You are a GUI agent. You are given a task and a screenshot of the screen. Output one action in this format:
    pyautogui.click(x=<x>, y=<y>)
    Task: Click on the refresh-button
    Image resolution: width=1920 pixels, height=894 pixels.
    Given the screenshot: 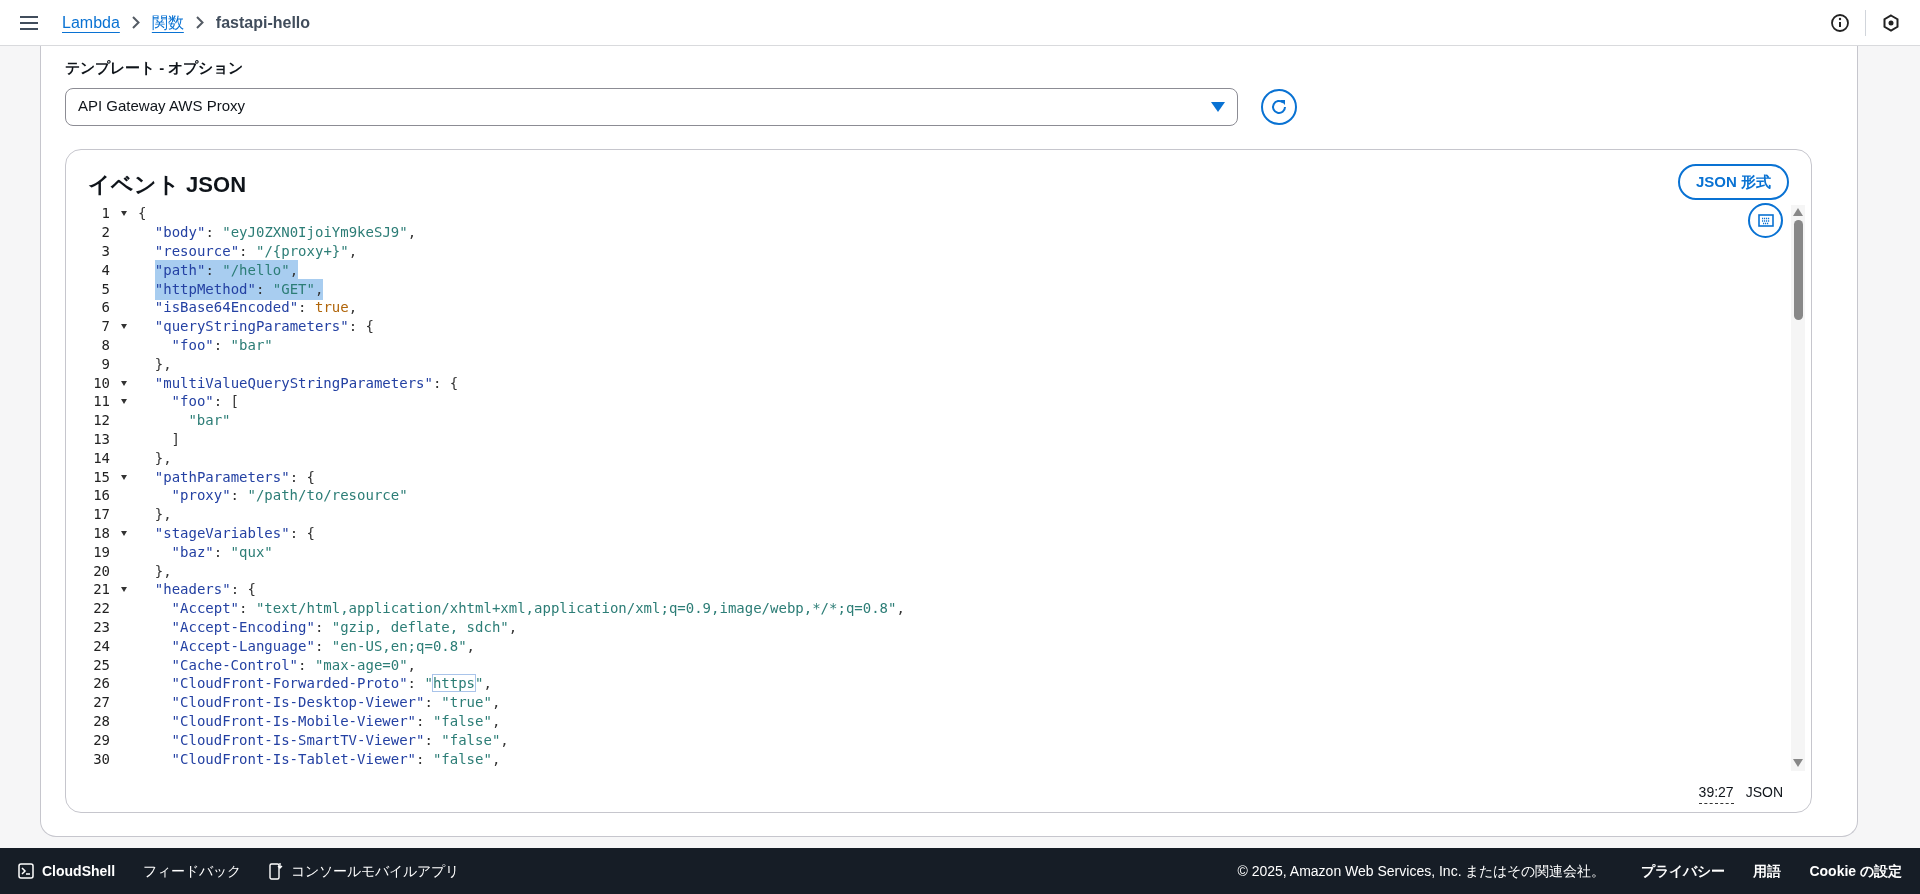 What is the action you would take?
    pyautogui.click(x=1279, y=106)
    